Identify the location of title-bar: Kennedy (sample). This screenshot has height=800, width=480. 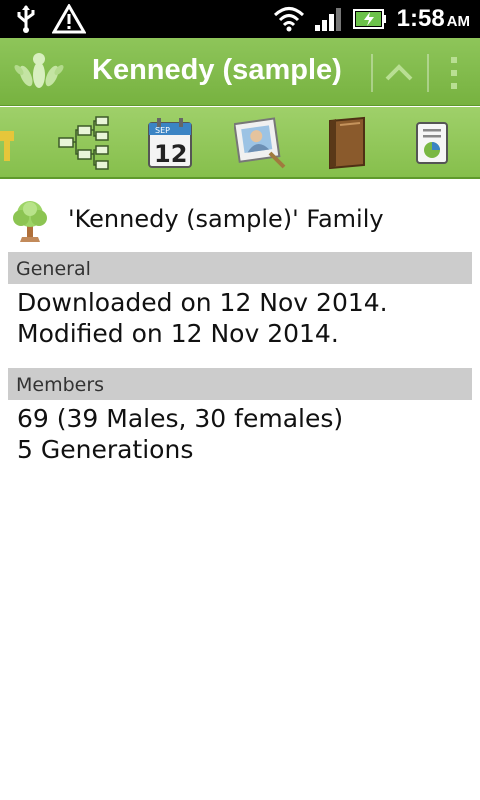
(240, 72).